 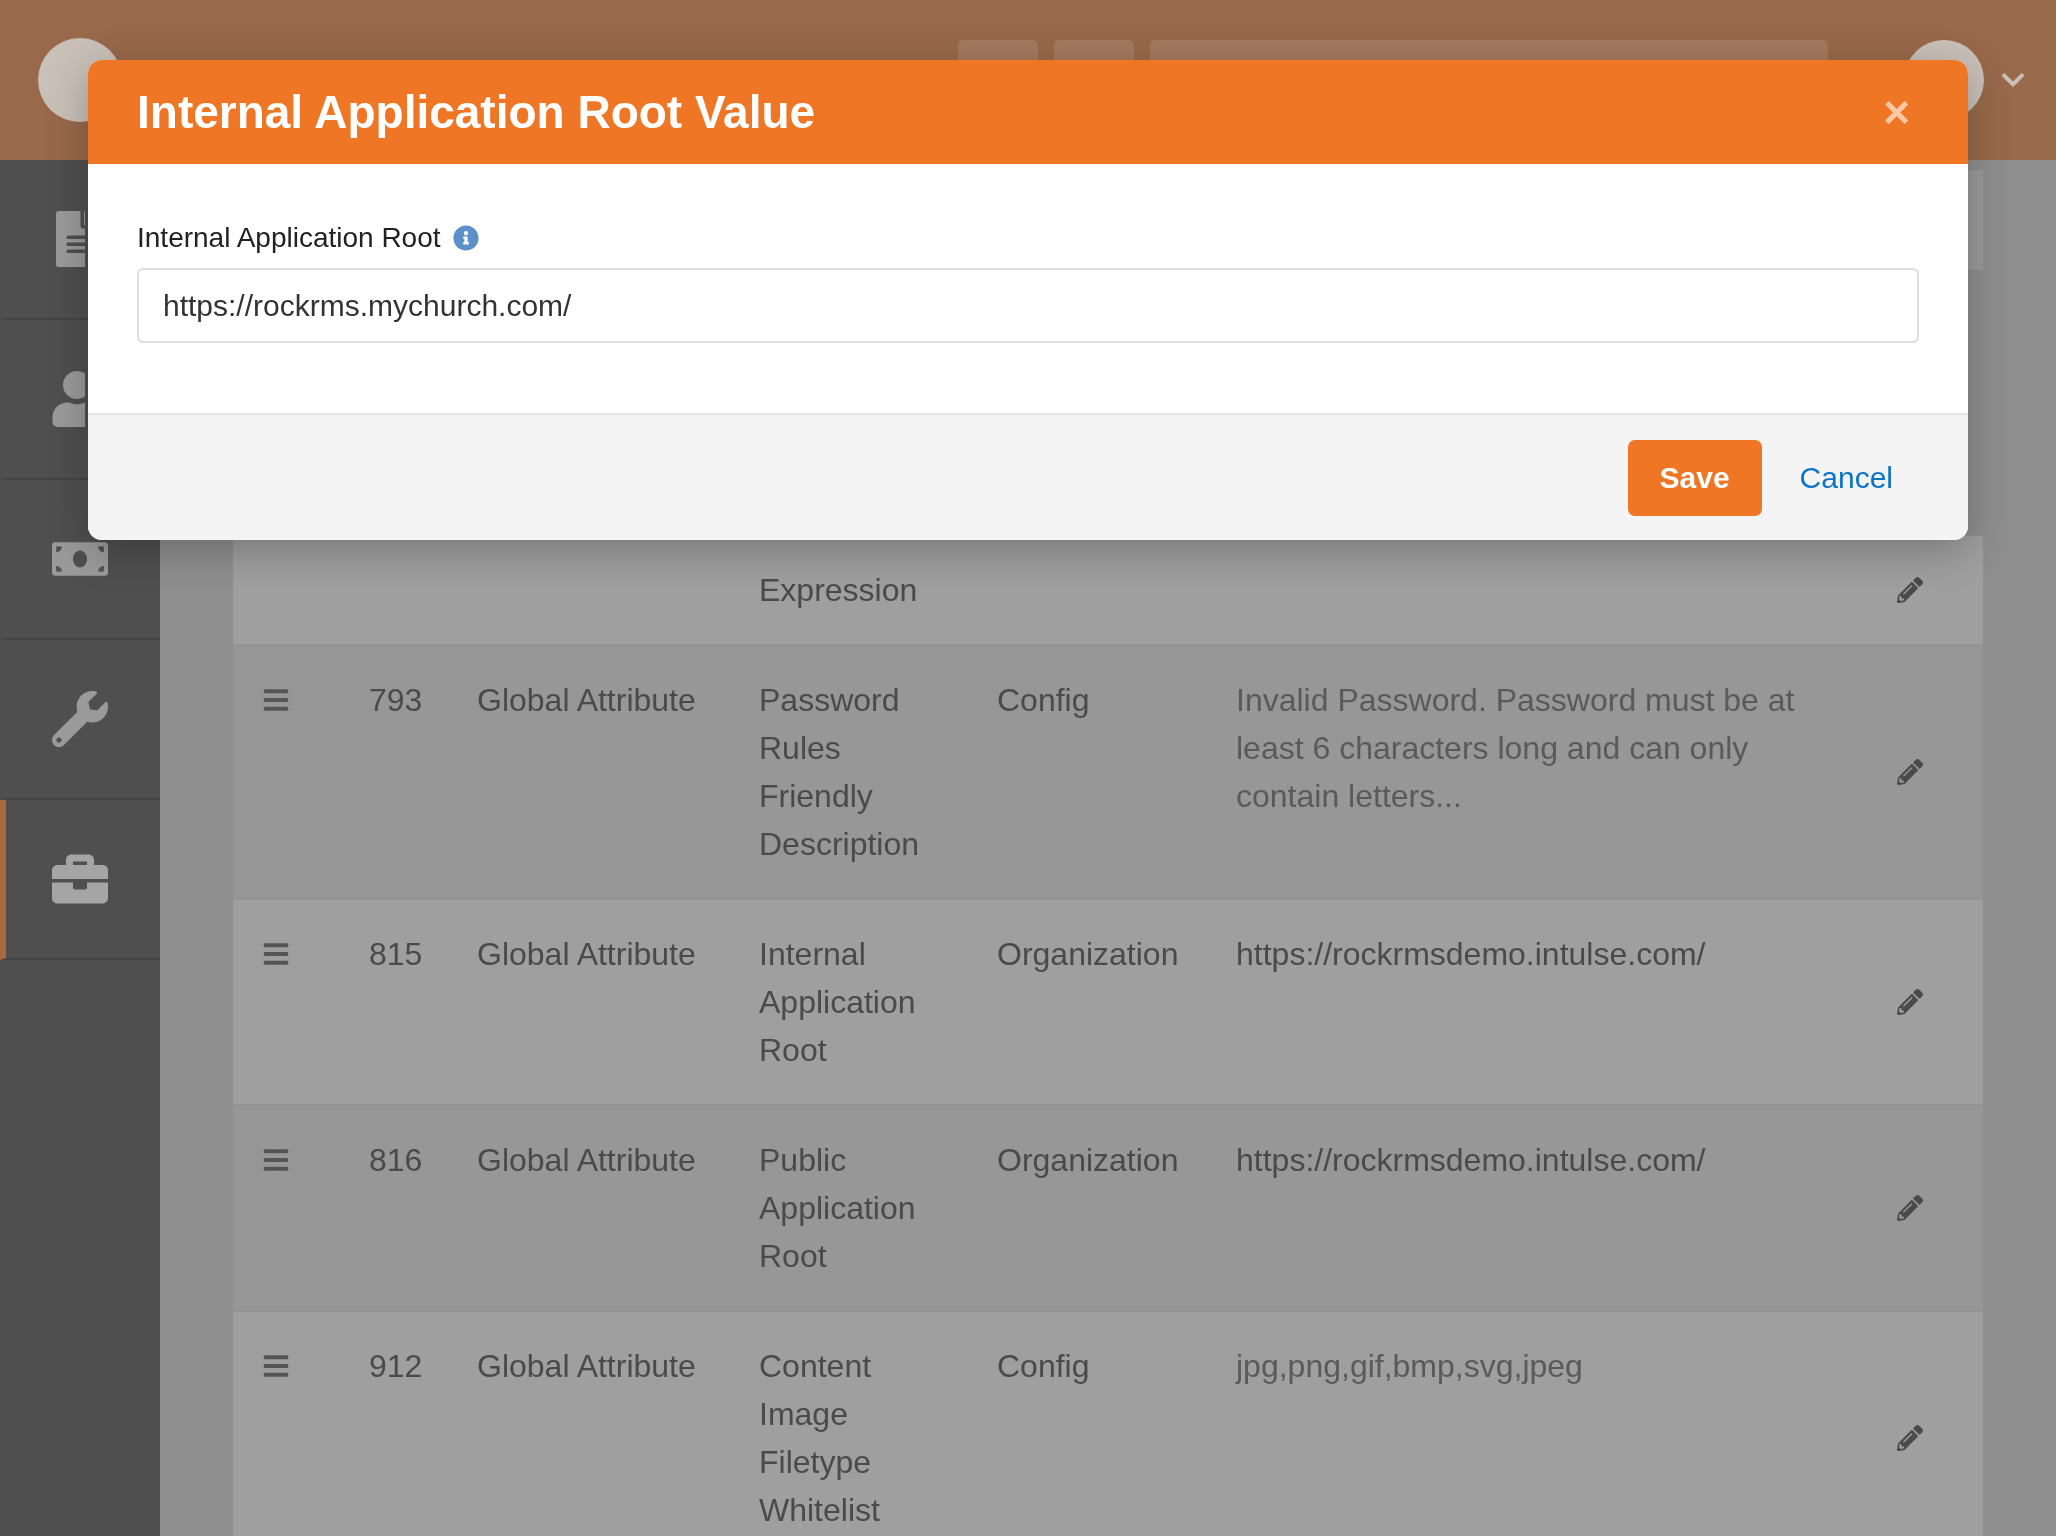 I want to click on save-button: Save, so click(x=1694, y=477).